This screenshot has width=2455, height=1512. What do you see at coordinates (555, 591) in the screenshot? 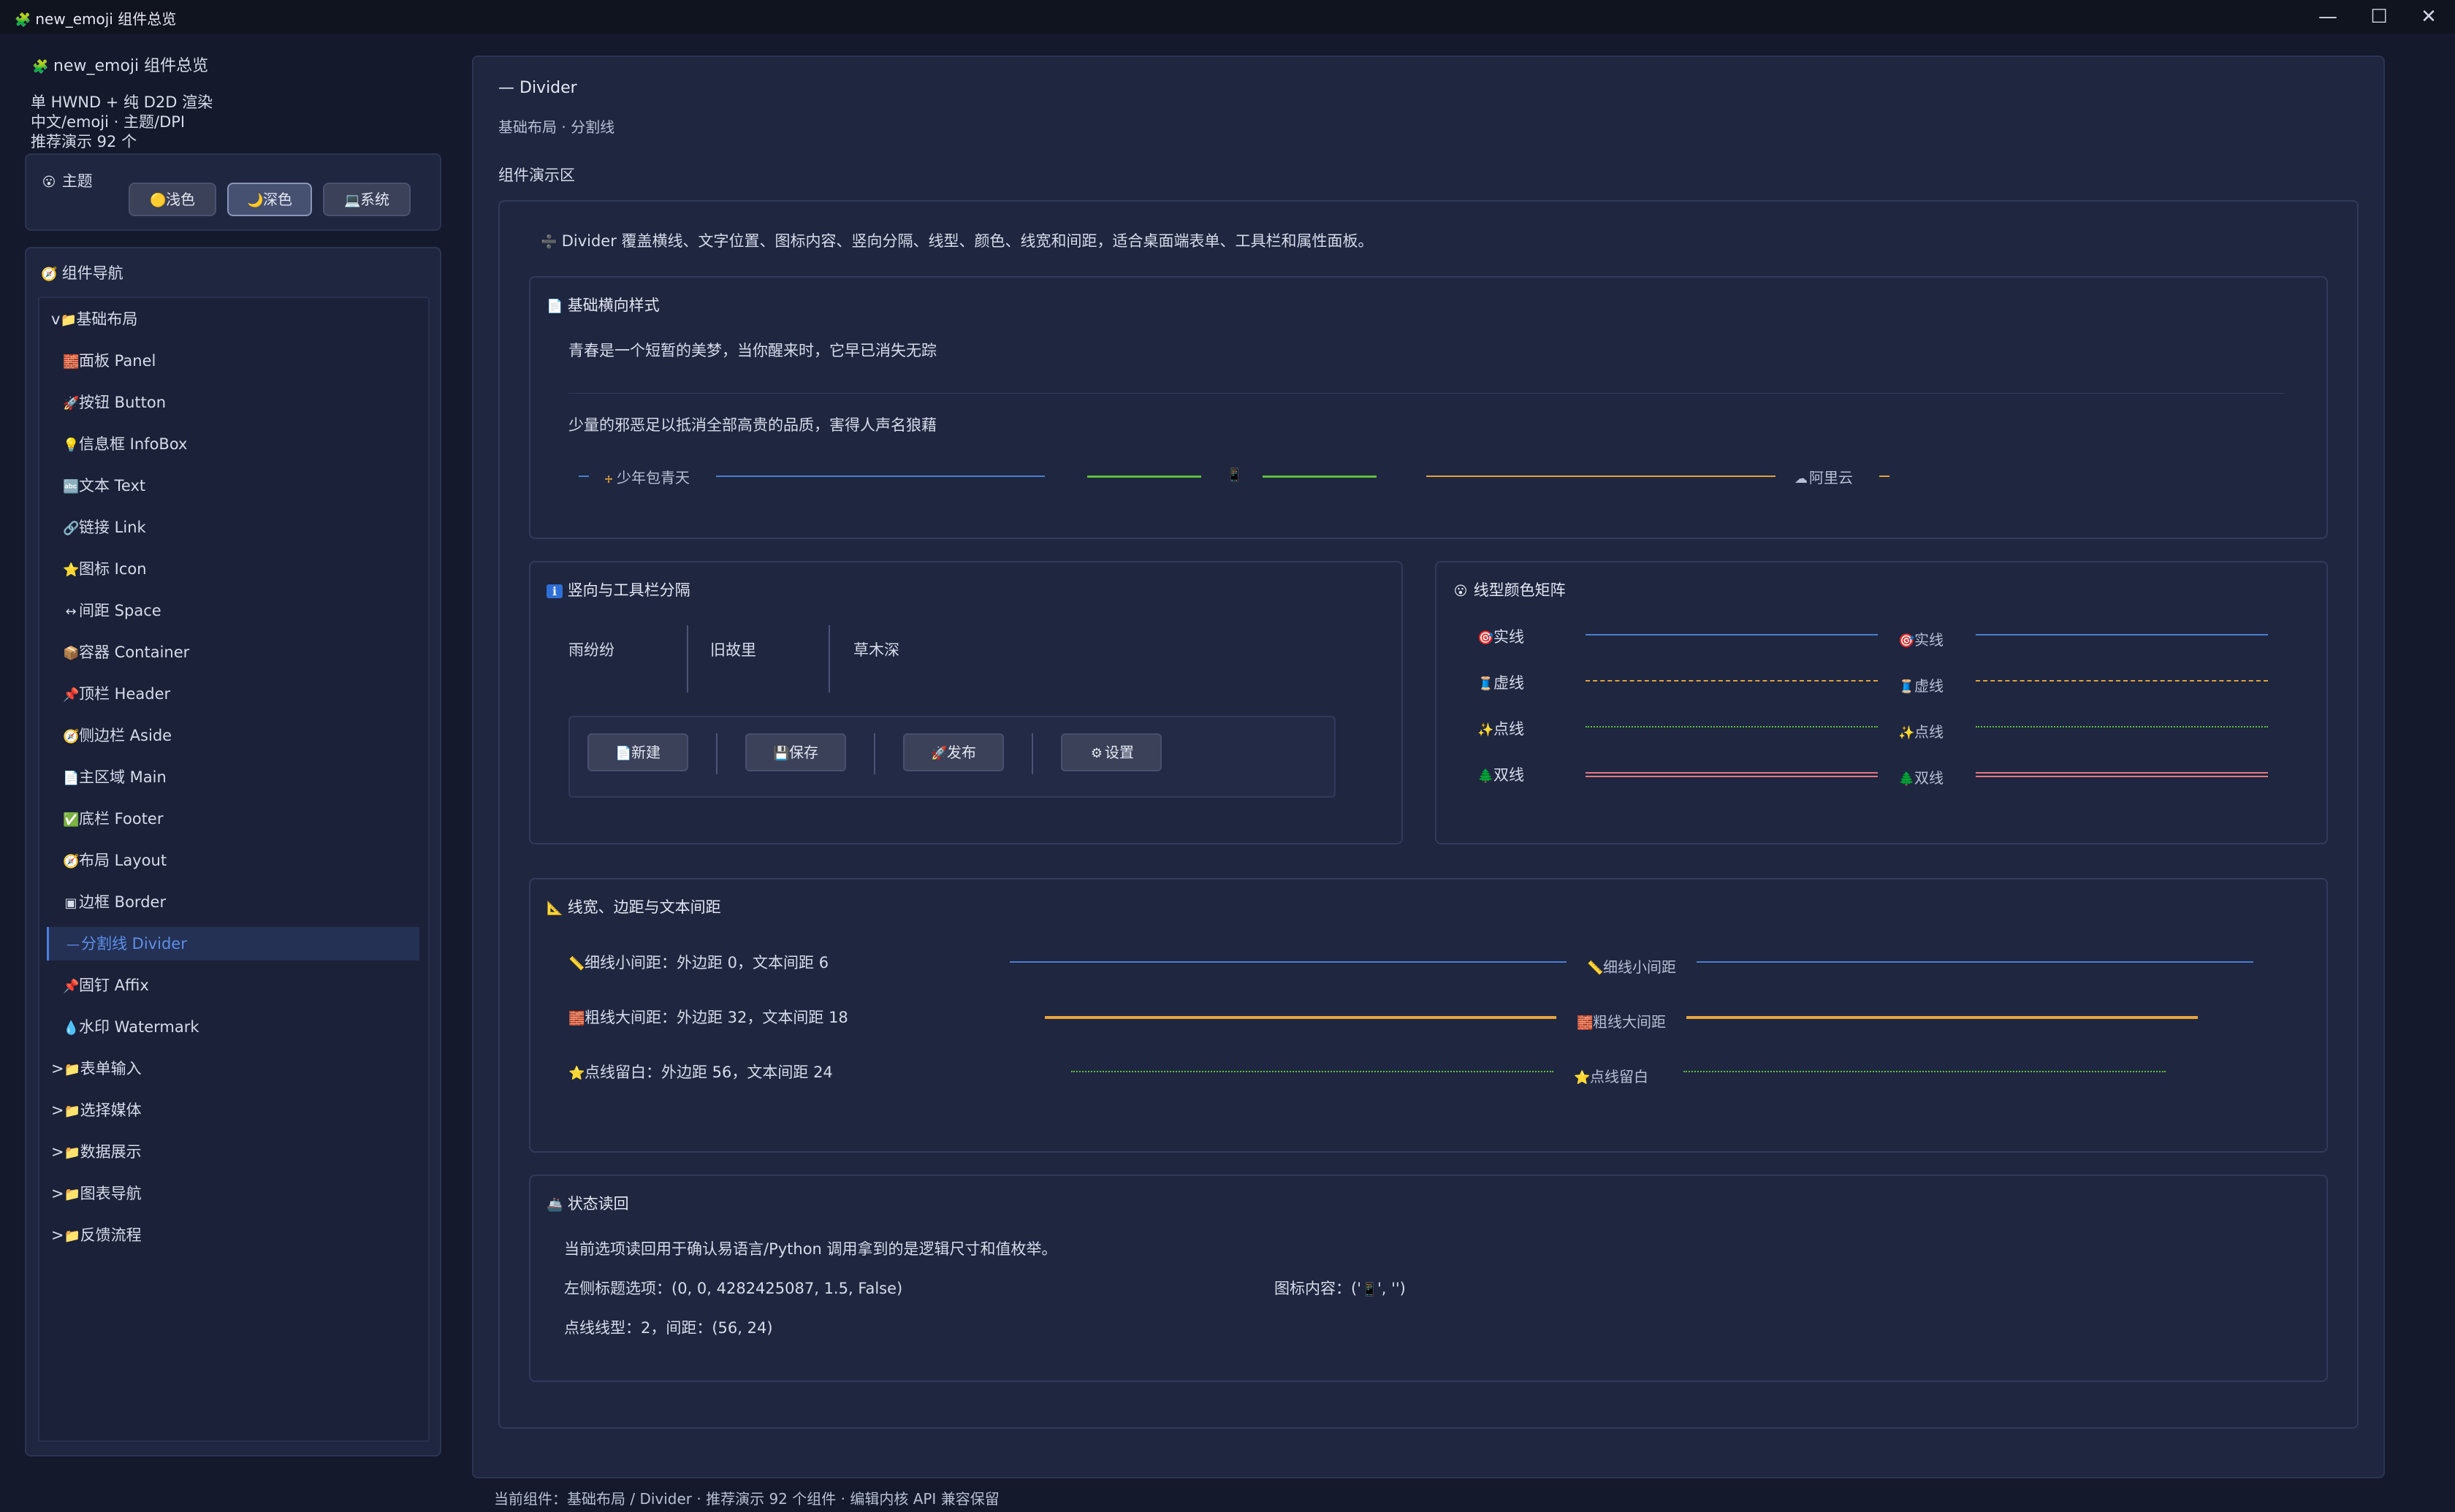
I see `info-icon: ℹ` at bounding box center [555, 591].